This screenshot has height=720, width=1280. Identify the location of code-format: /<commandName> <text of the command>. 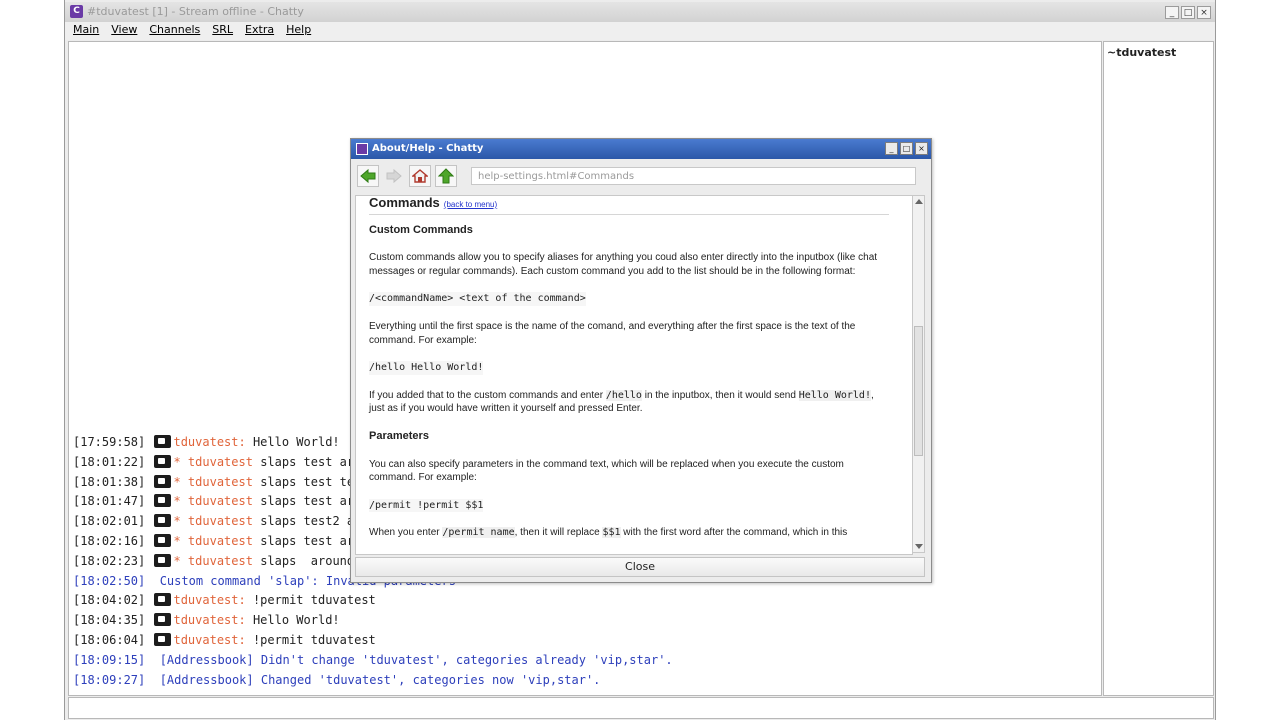
(477, 299).